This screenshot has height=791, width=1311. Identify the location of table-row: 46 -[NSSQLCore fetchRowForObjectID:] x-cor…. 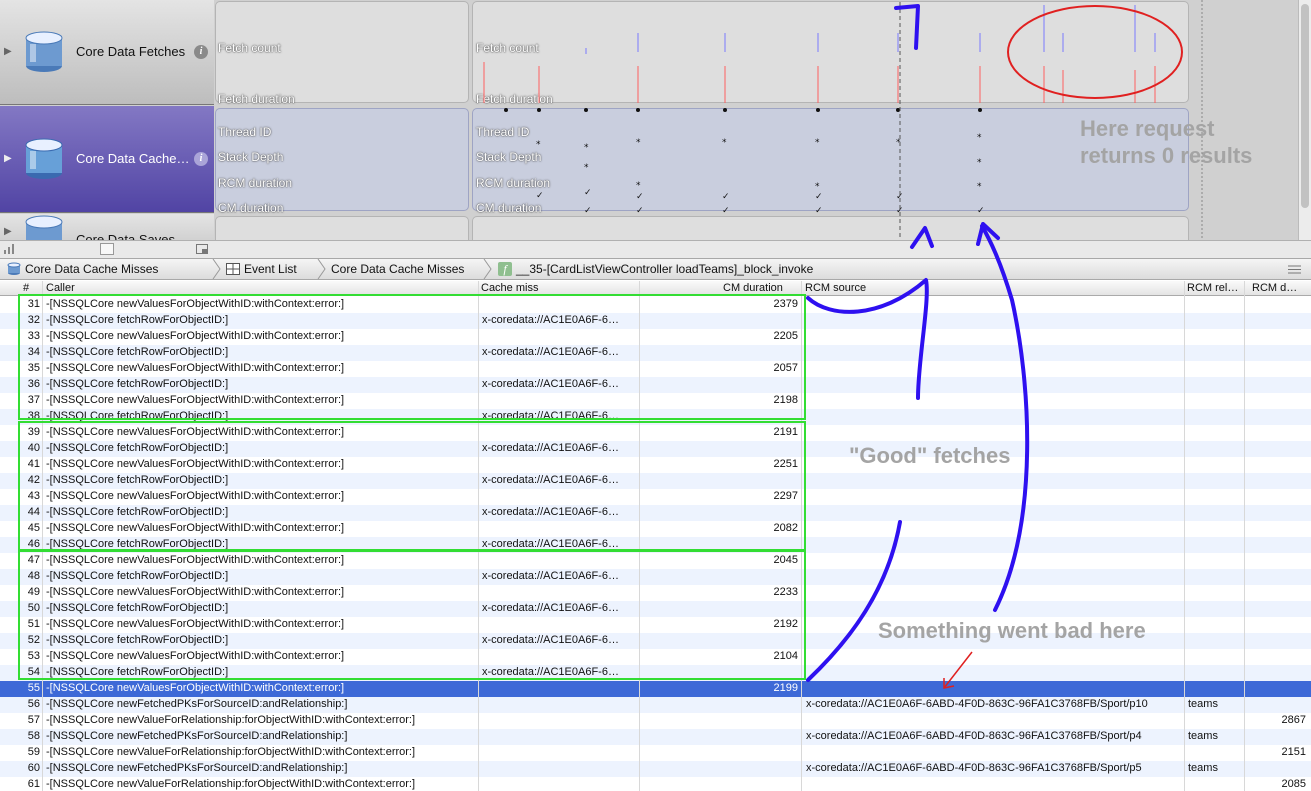
(655, 545).